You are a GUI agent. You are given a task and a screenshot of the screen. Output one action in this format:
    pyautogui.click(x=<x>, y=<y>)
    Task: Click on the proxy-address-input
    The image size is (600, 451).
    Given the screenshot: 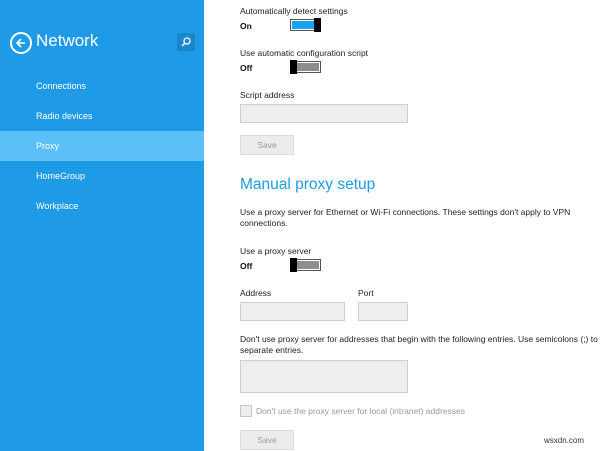 What is the action you would take?
    pyautogui.click(x=292, y=311)
    